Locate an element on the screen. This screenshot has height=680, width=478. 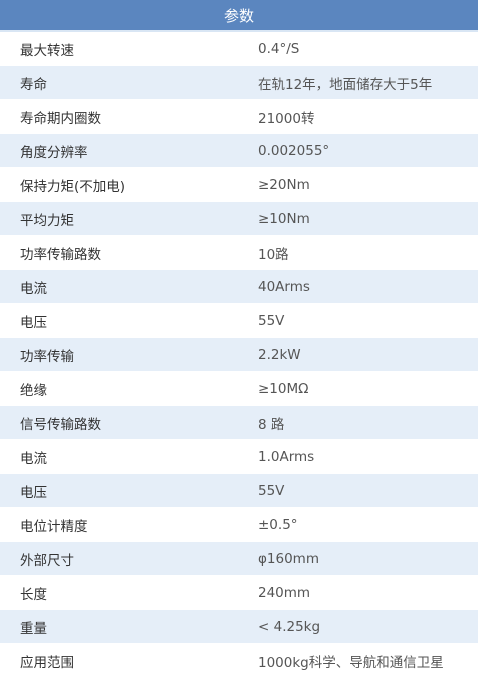
param-value: 240mm is located at coordinates (284, 592).